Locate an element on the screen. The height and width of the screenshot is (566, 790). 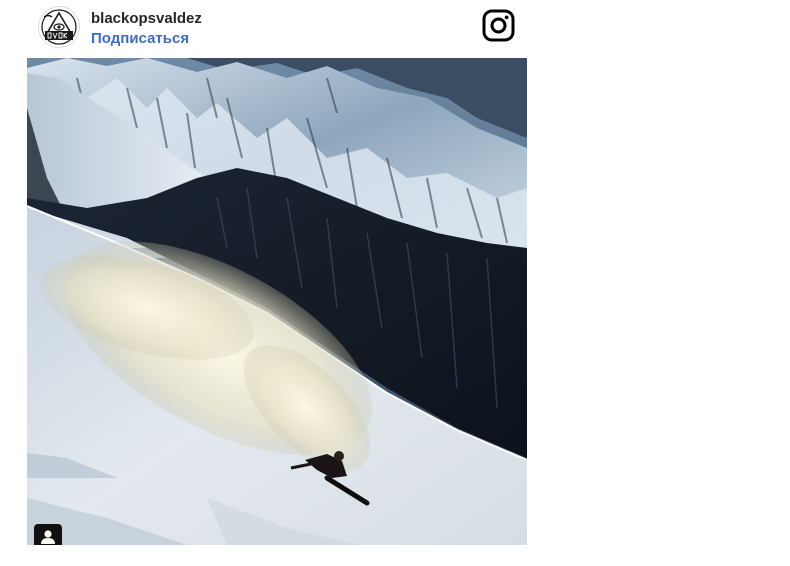
post-header: blackopsvaldez Подписаться is located at coordinates (277, 29).